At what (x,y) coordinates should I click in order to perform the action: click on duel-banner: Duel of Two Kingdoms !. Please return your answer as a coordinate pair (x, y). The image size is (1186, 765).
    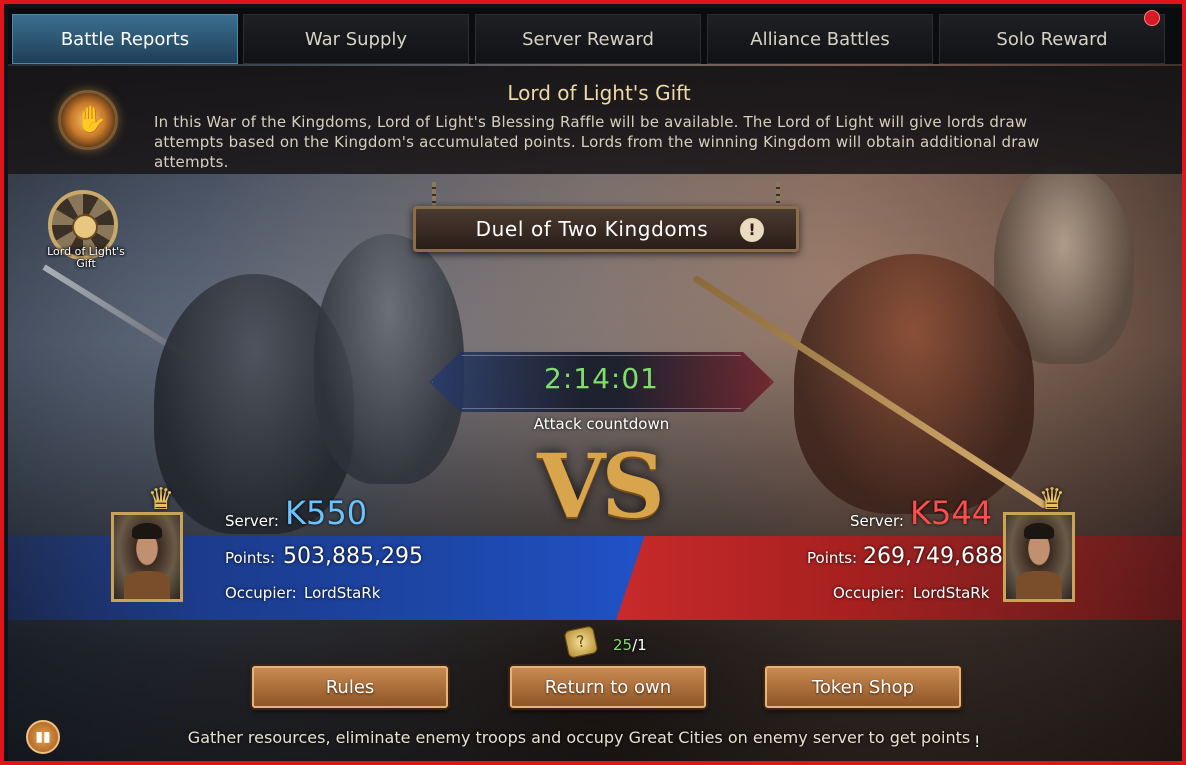
    Looking at the image, I should click on (606, 229).